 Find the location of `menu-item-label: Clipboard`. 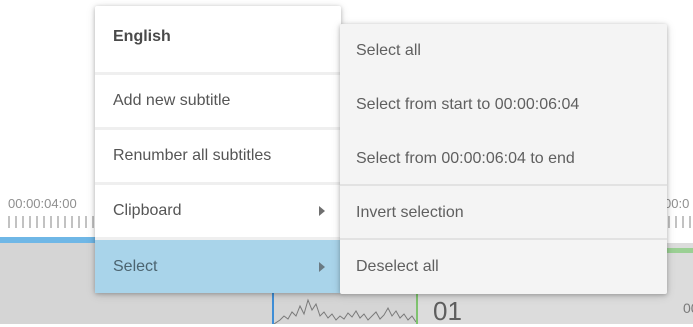

menu-item-label: Clipboard is located at coordinates (147, 210).